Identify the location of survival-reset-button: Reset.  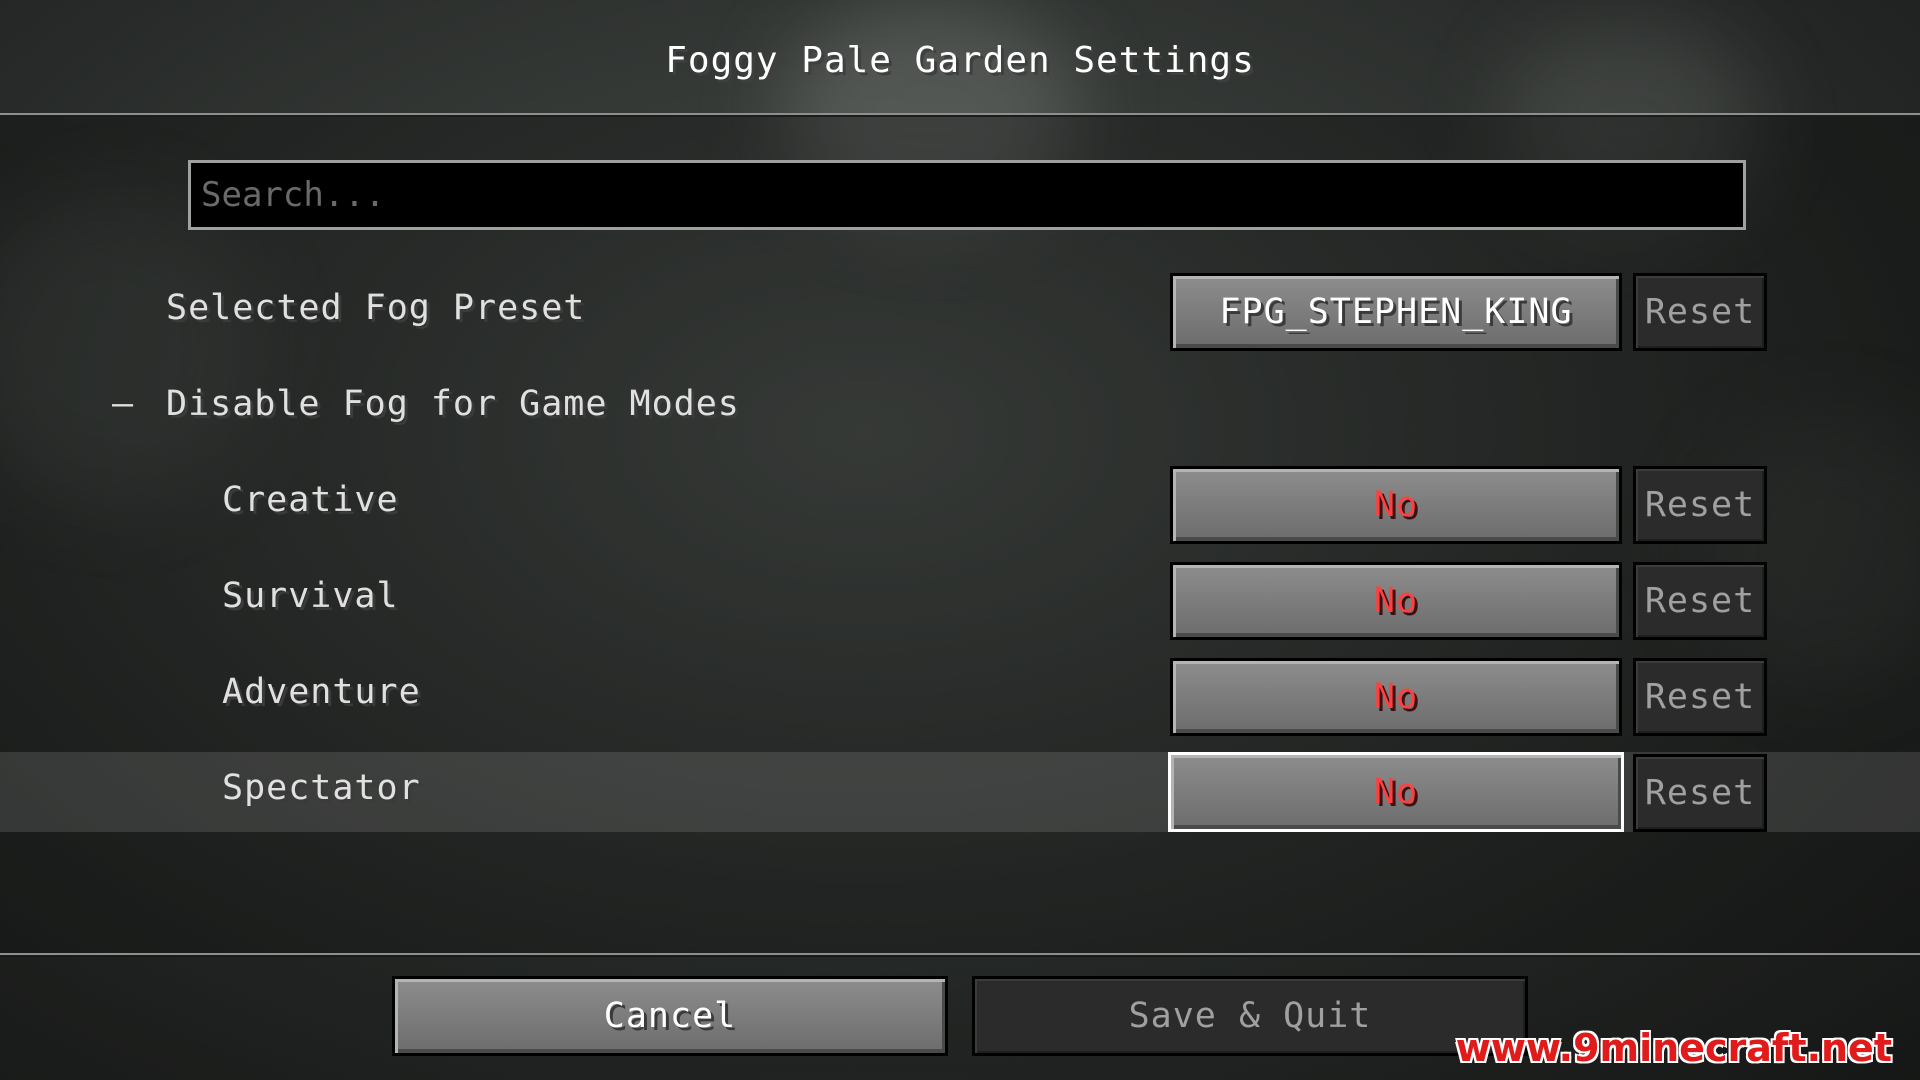
(1700, 601).